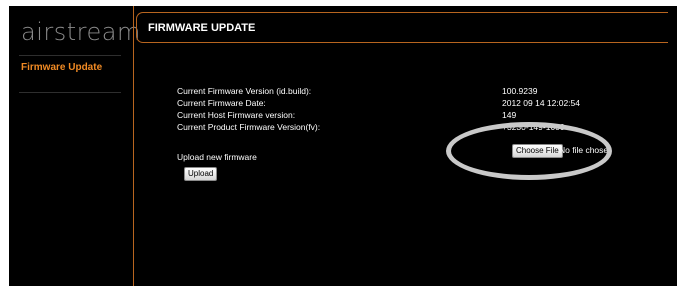 This screenshot has height=286, width=677. What do you see at coordinates (509, 115) in the screenshot?
I see `host-firmware-value: 149` at bounding box center [509, 115].